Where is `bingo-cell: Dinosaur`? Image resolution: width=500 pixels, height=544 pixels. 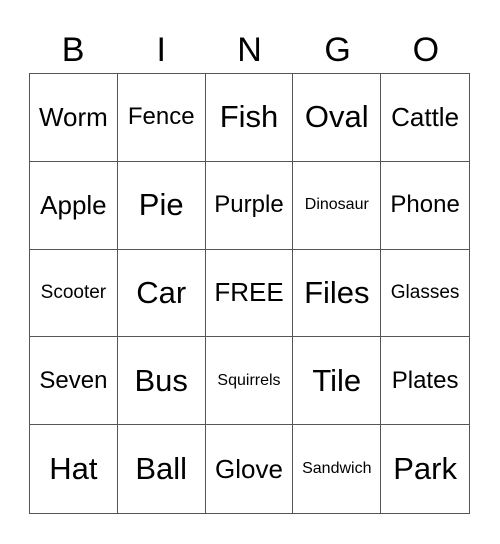
bingo-cell: Dinosaur is located at coordinates (337, 205).